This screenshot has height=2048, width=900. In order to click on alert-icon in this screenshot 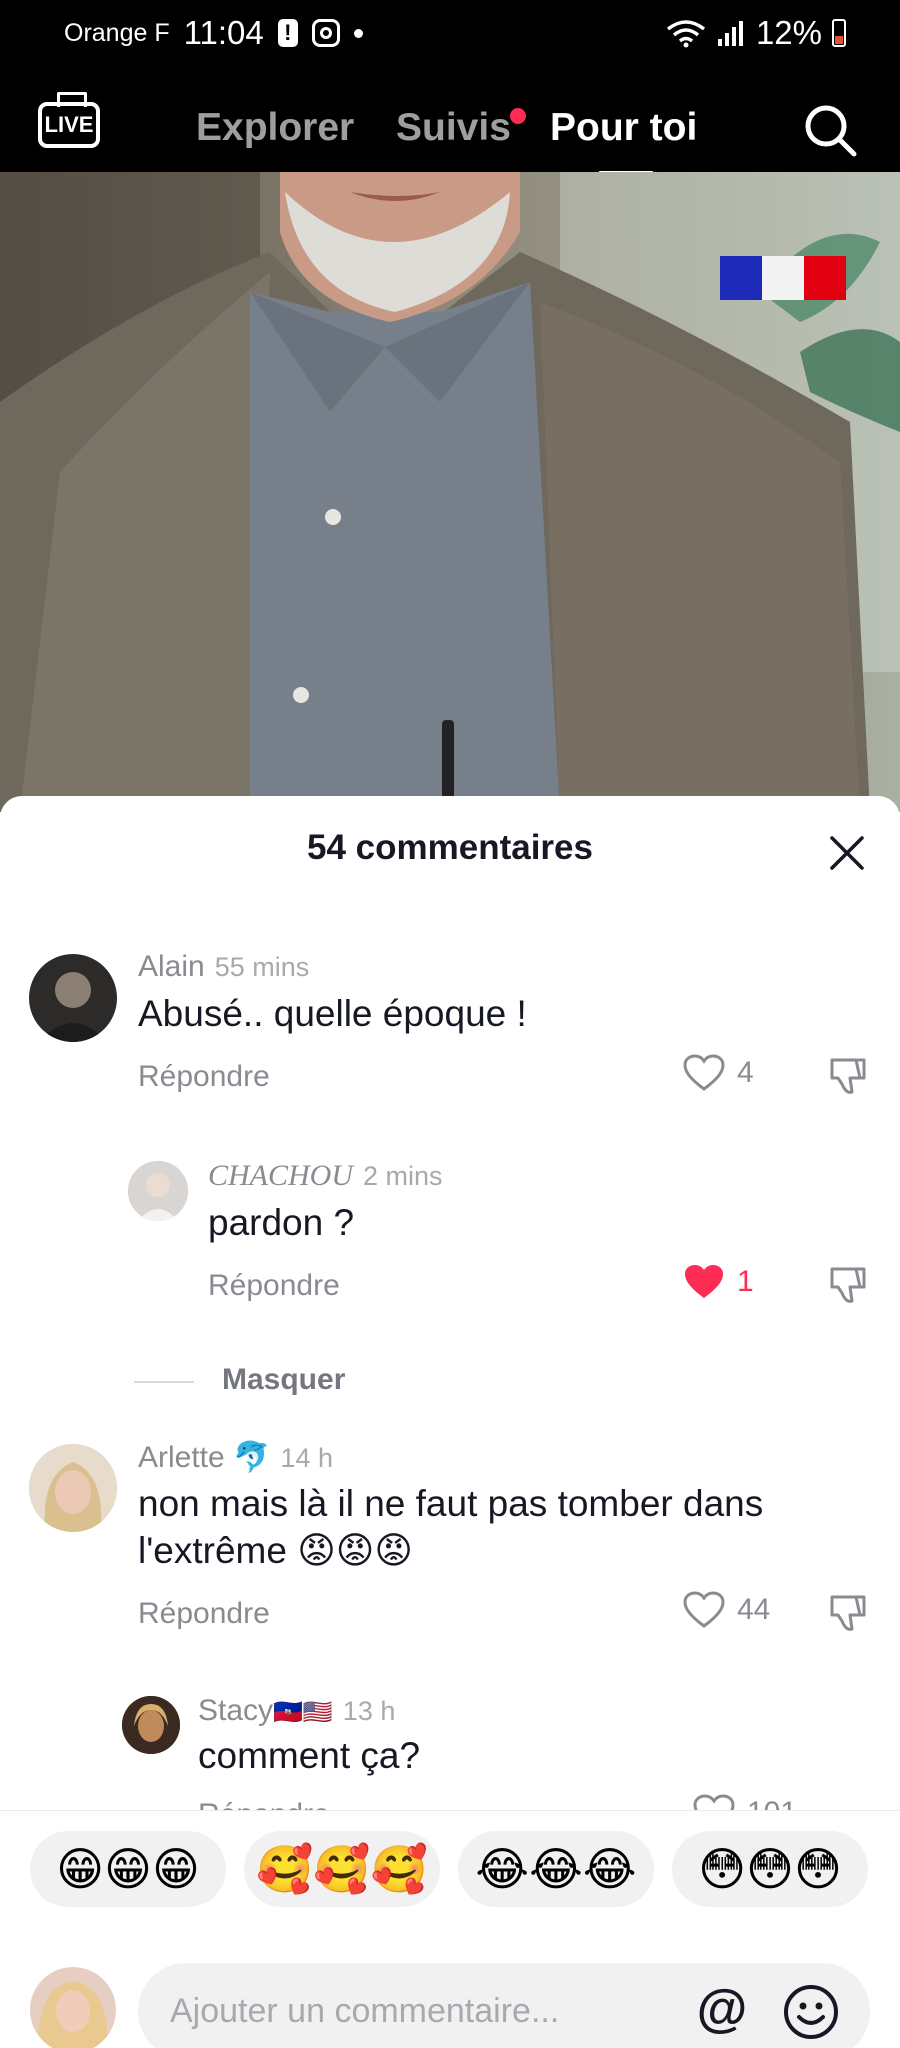, I will do `click(287, 33)`.